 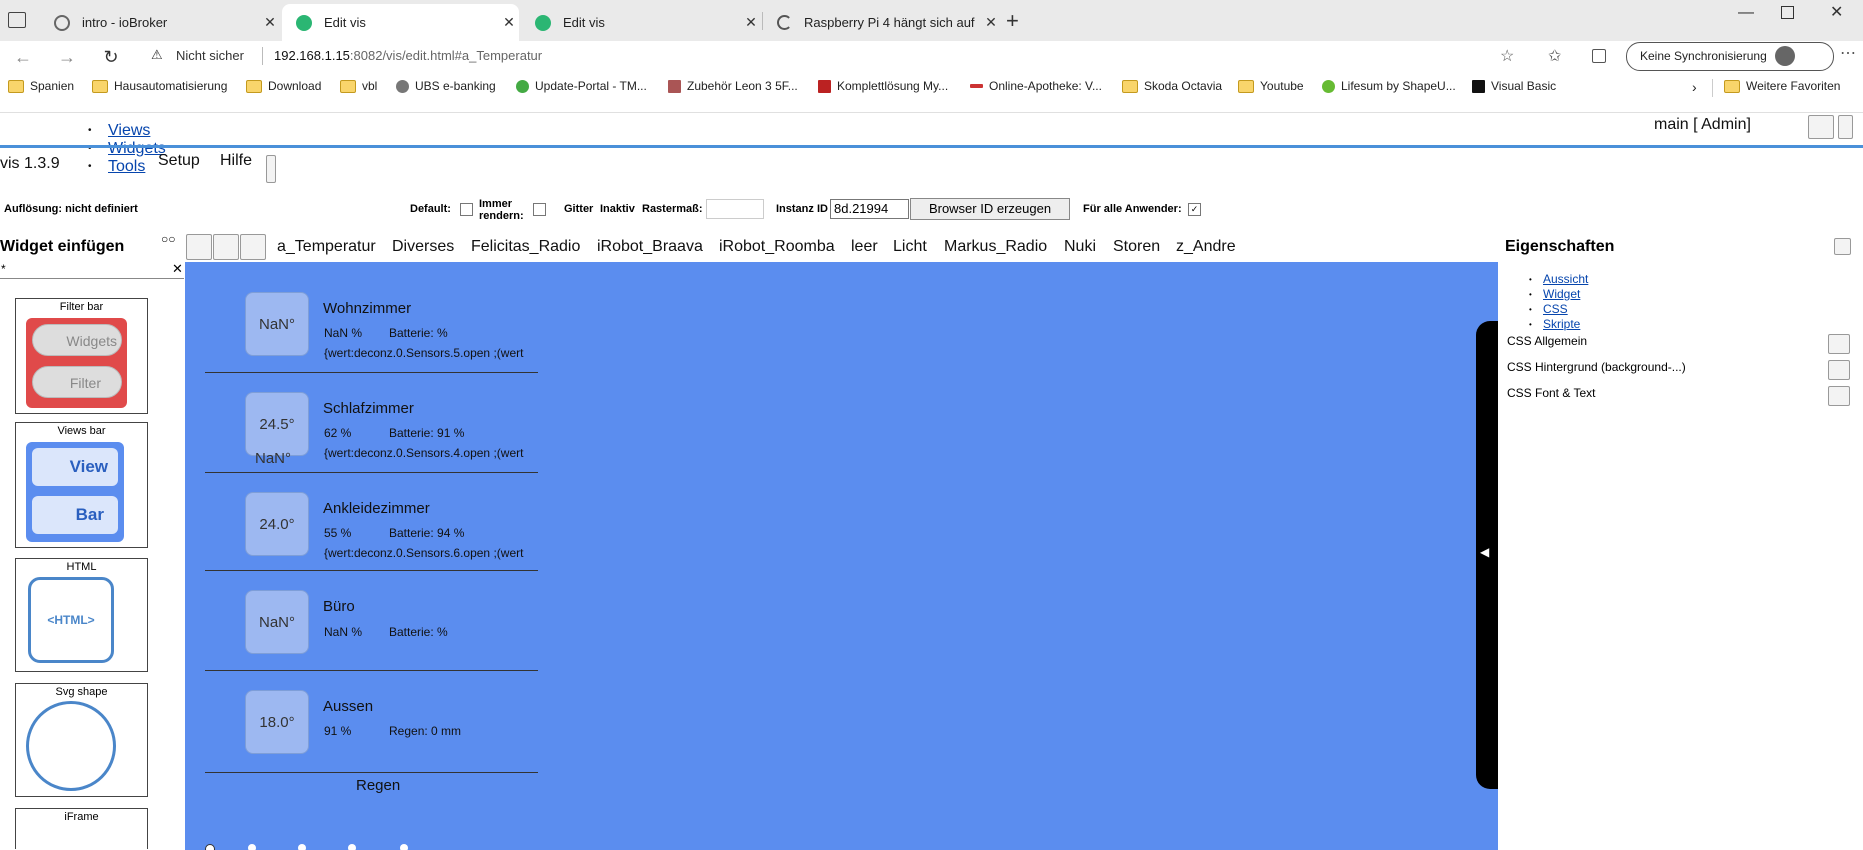 I want to click on view-tab-nuki: Nuki, so click(x=1080, y=247).